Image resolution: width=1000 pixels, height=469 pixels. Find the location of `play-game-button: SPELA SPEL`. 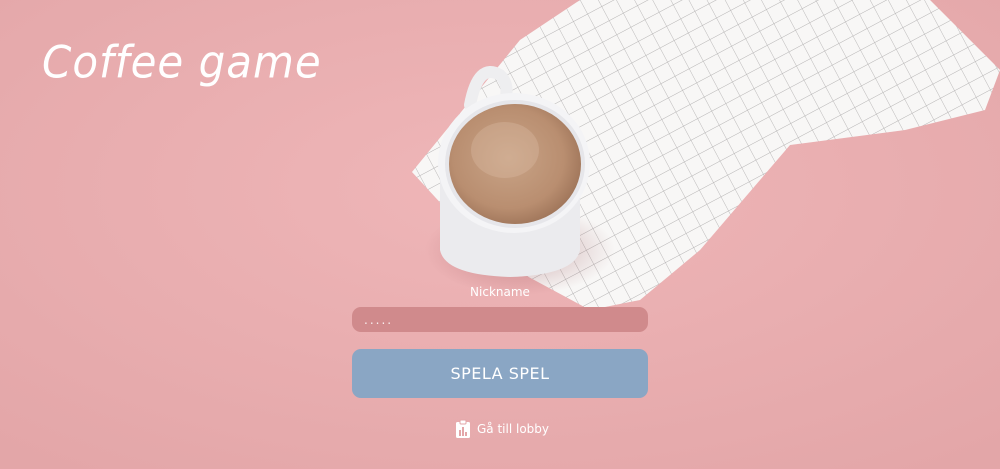

play-game-button: SPELA SPEL is located at coordinates (500, 373).